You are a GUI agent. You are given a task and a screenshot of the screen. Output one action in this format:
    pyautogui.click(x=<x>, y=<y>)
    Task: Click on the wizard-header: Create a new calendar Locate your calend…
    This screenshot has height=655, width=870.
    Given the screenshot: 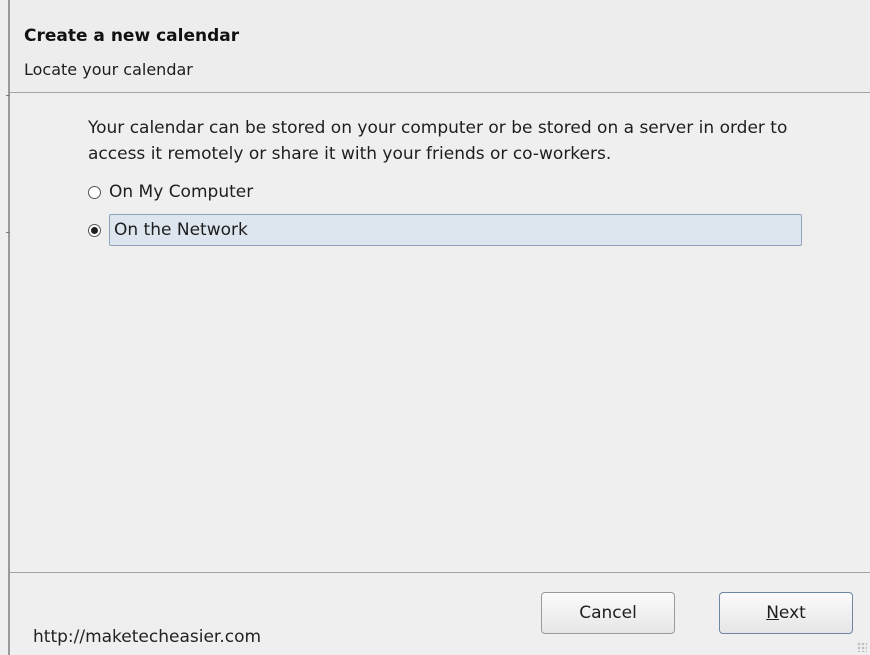 What is the action you would take?
    pyautogui.click(x=440, y=46)
    